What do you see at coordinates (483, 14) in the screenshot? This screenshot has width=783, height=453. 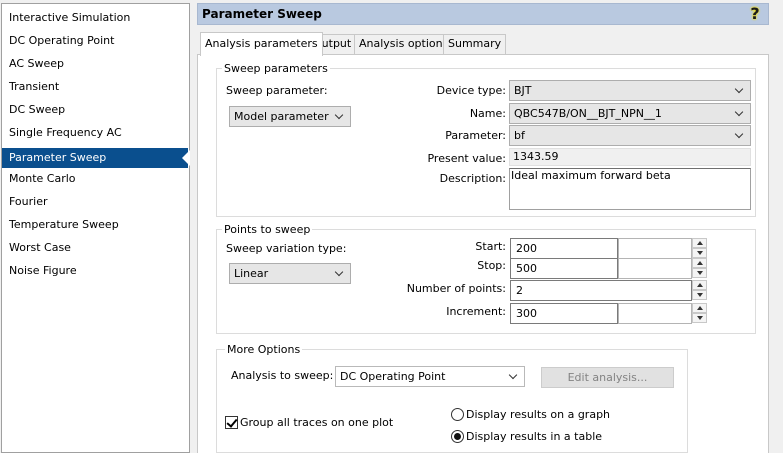 I see `analysis-header: Parameter Sweep ?` at bounding box center [483, 14].